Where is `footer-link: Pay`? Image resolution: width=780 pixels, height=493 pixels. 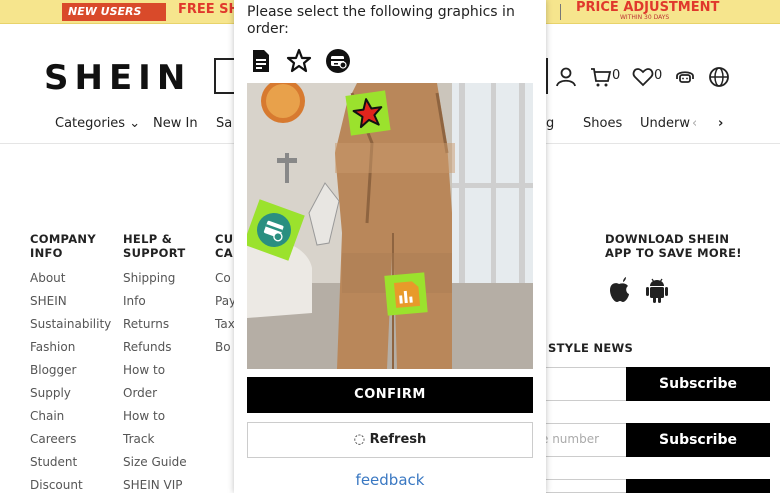
footer-link: Pay is located at coordinates (225, 301).